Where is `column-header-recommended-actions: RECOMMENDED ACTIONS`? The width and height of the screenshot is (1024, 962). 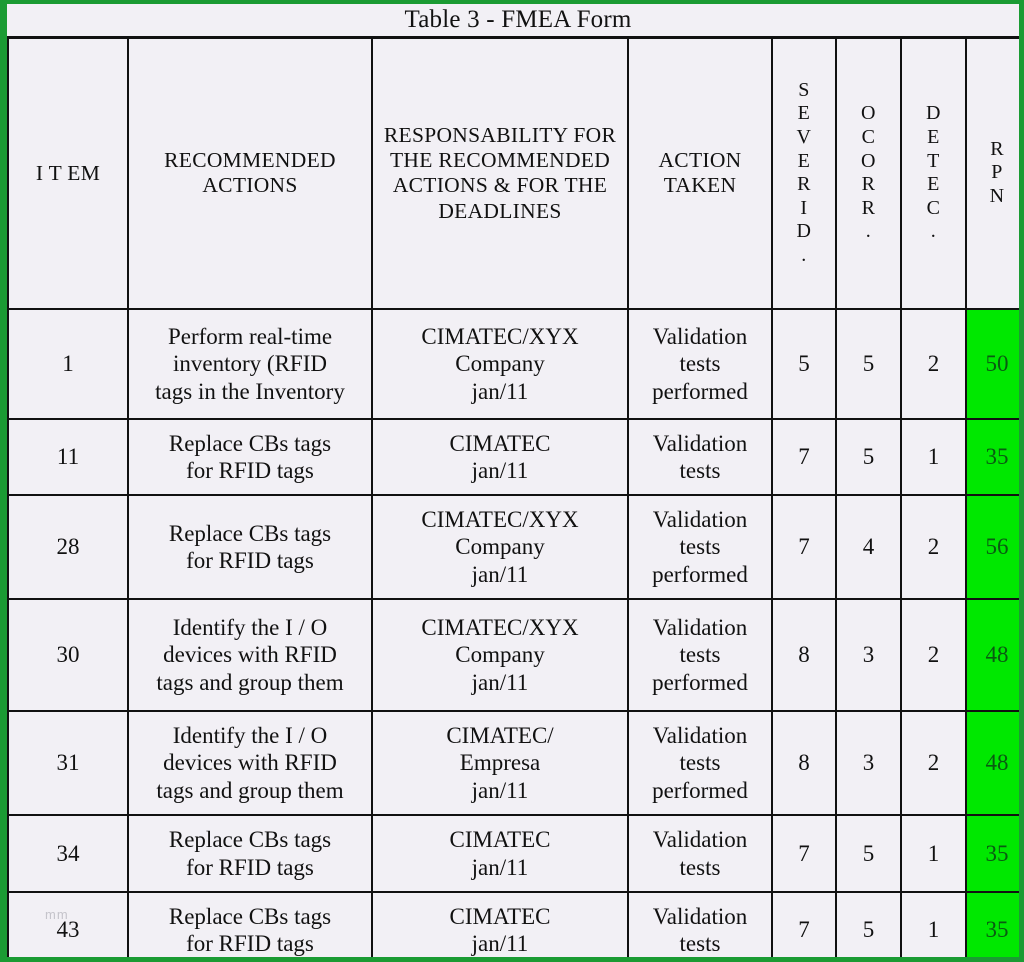 column-header-recommended-actions: RECOMMENDED ACTIONS is located at coordinates (250, 173).